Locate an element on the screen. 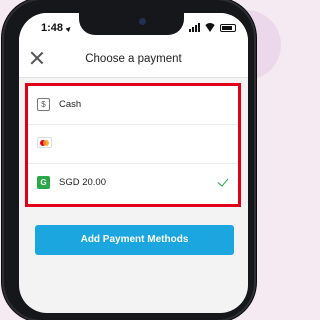 The width and height of the screenshot is (320, 320). payment-option-mastercard is located at coordinates (133, 144).